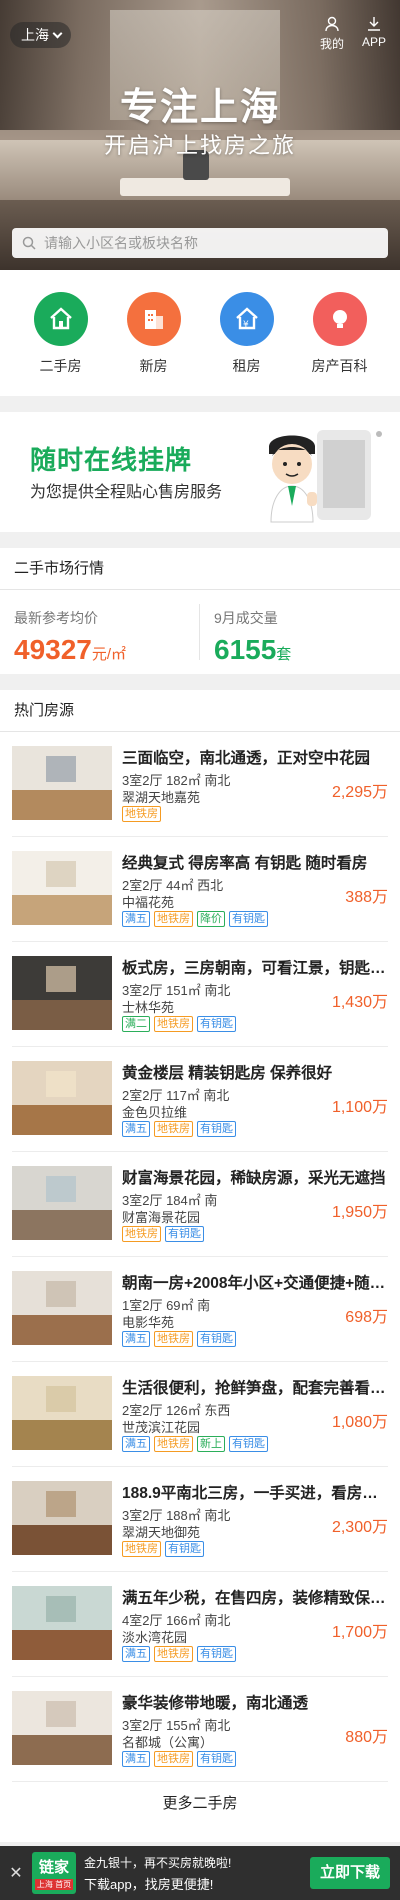 The width and height of the screenshot is (400, 1900). Describe the element at coordinates (161, 797) in the screenshot. I see `listing-community: 翠湖天地嘉苑` at that location.